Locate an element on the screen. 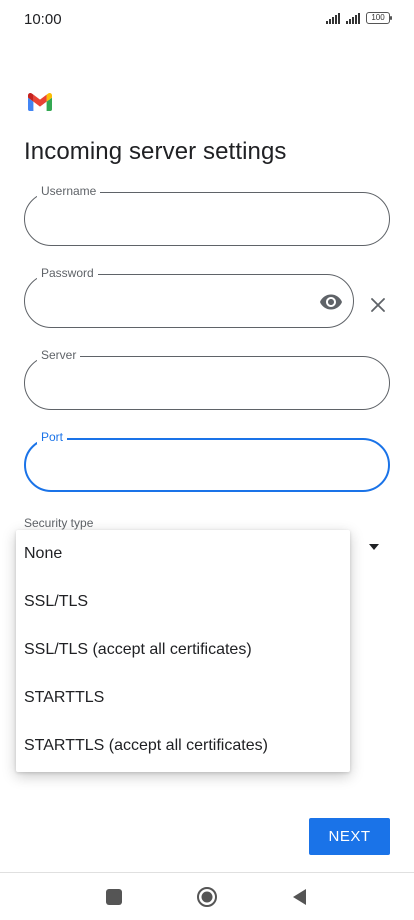 Image resolution: width=414 pixels, height=920 pixels. security-type-label: Security type is located at coordinates (59, 523).